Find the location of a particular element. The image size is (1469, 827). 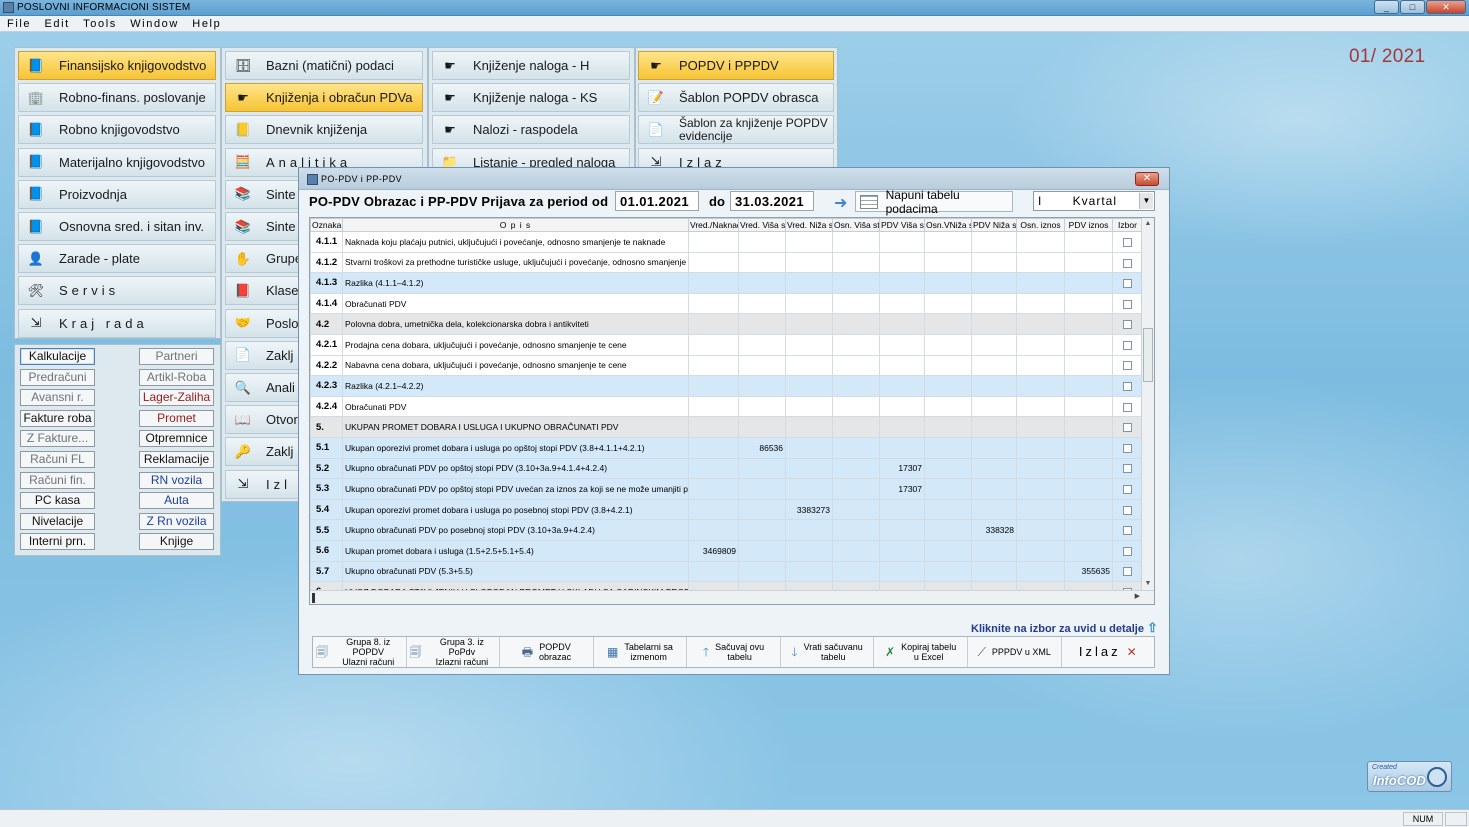

close-window-button: ✕ is located at coordinates (1446, 7).